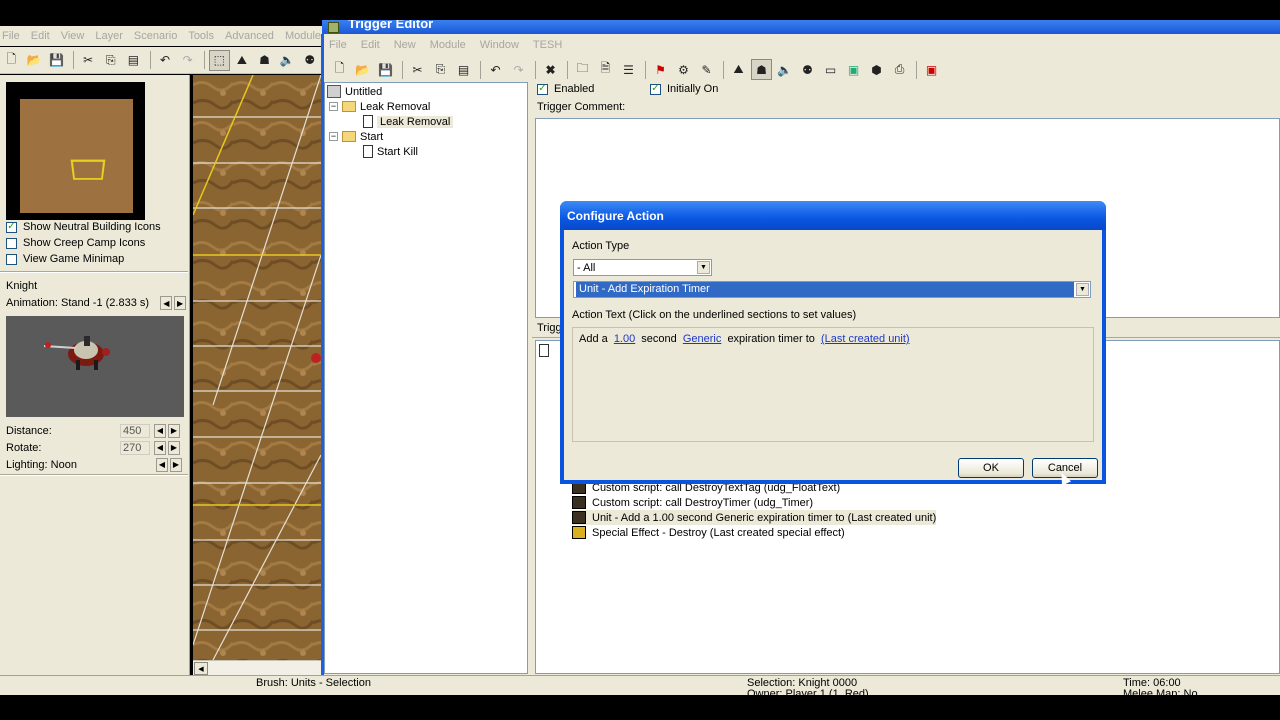 The image size is (1280, 720). What do you see at coordinates (65, 259) in the screenshot?
I see `view-game-minimap-option: View Game Minimap` at bounding box center [65, 259].